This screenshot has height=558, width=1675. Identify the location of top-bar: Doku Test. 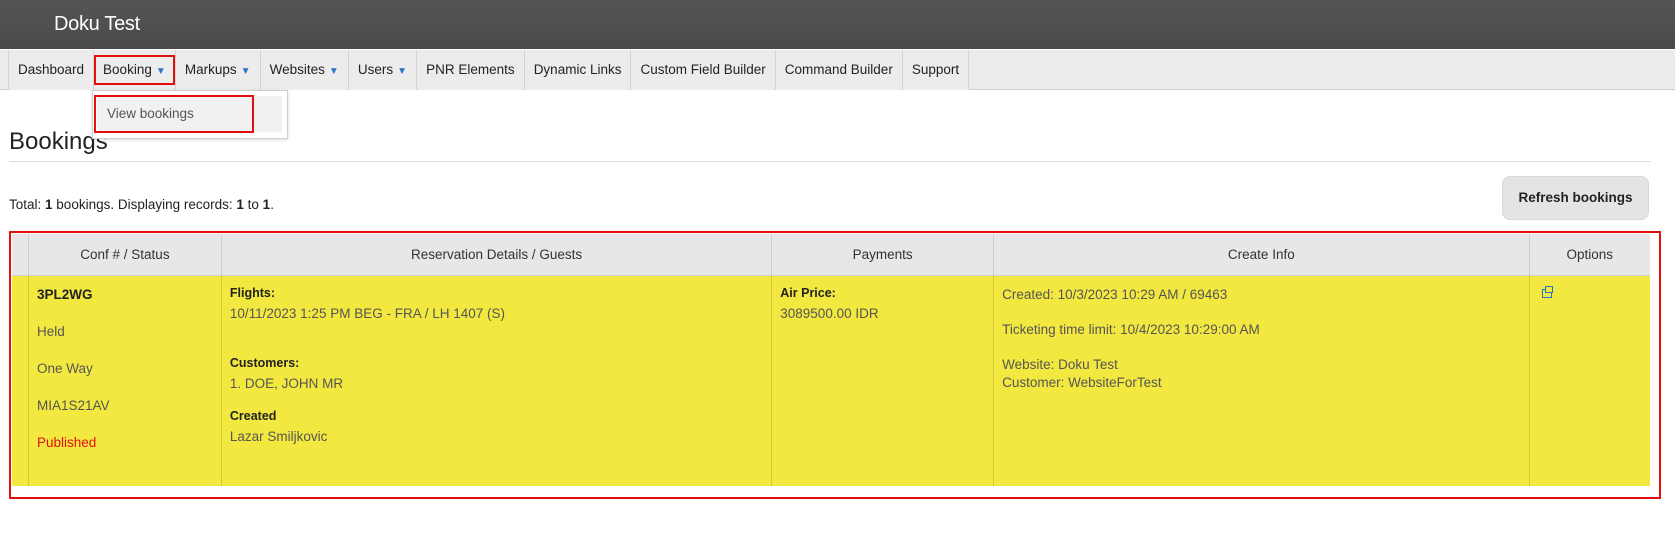
(837, 24).